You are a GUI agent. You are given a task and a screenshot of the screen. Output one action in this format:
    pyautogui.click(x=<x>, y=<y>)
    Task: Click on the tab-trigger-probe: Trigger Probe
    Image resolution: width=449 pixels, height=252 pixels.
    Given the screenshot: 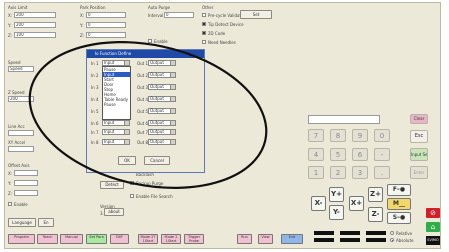 What is the action you would take?
    pyautogui.click(x=194, y=239)
    